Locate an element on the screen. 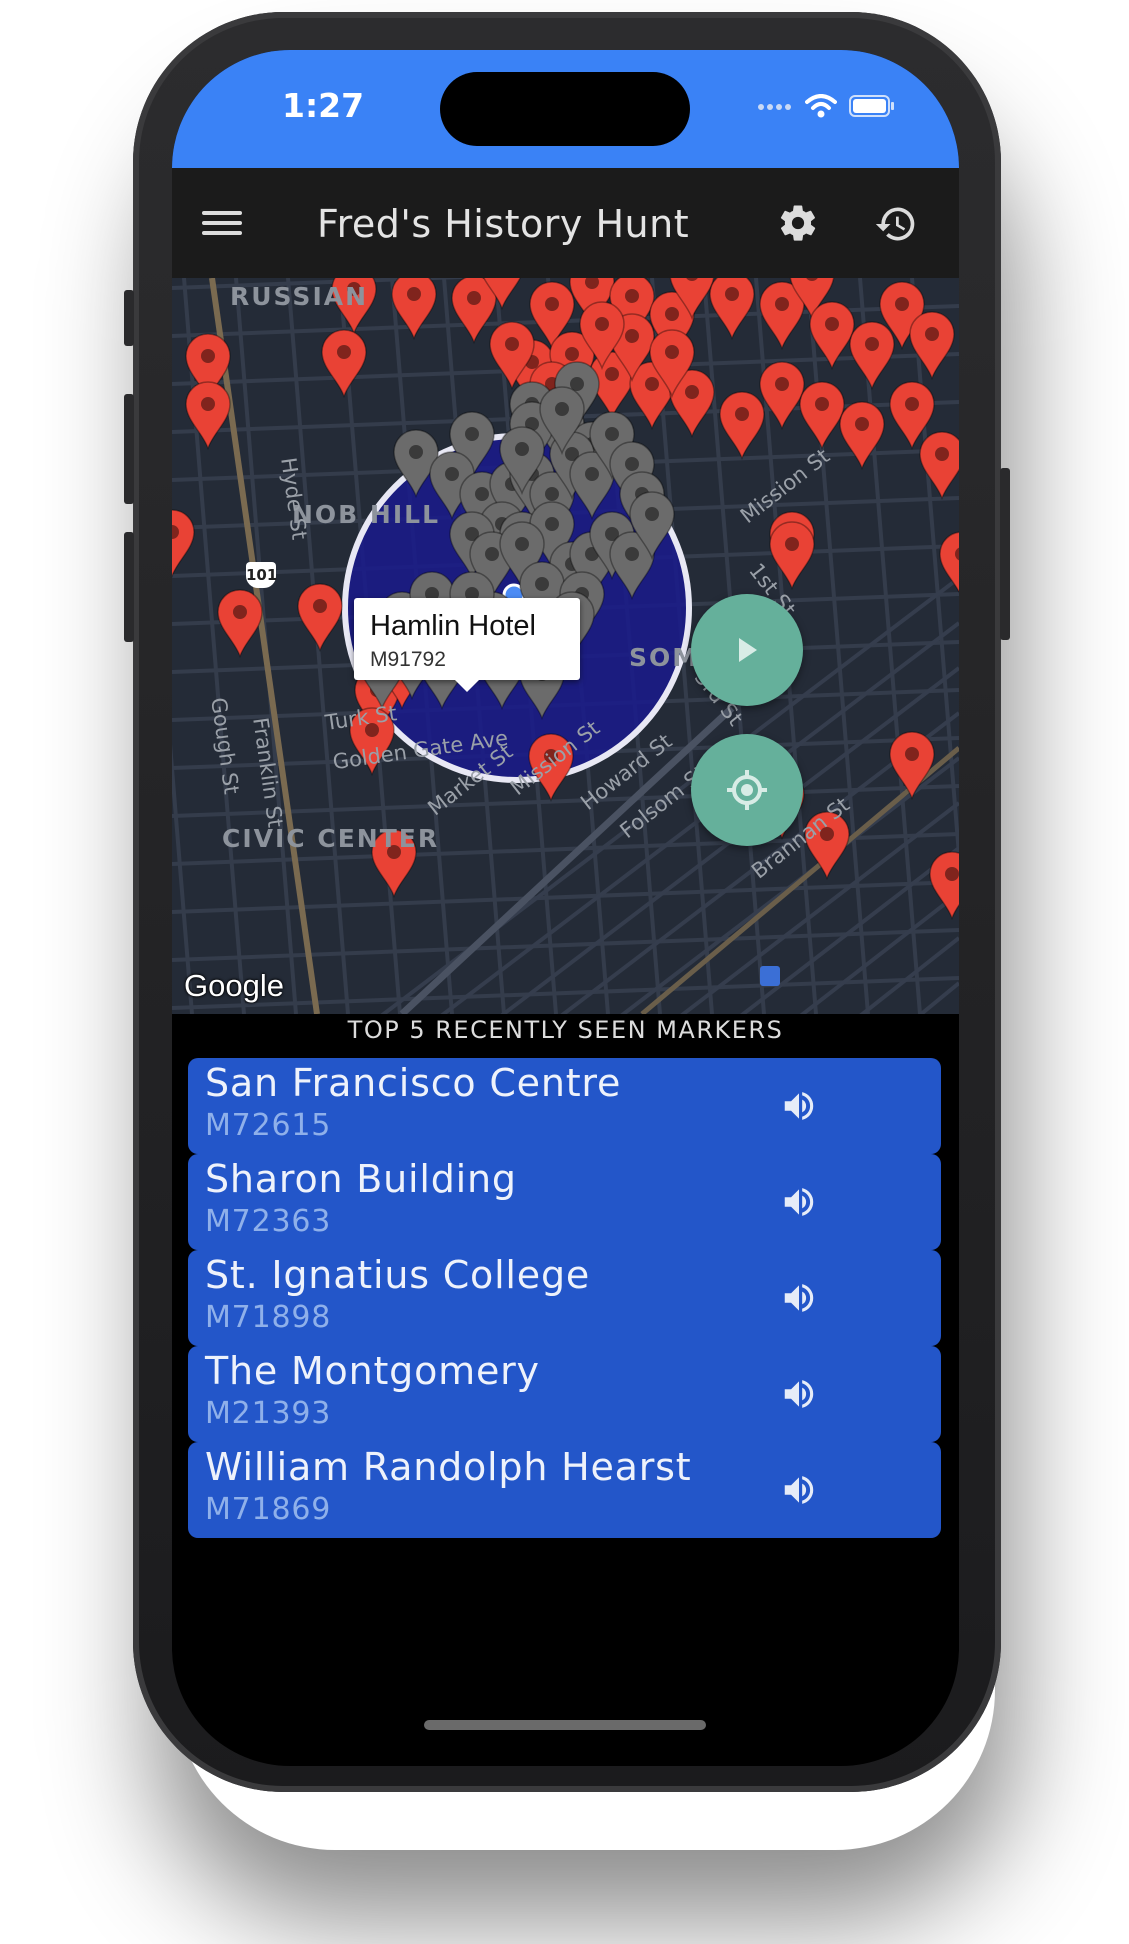 This screenshot has height=1944, width=1129. wifi-icon is located at coordinates (821, 106).